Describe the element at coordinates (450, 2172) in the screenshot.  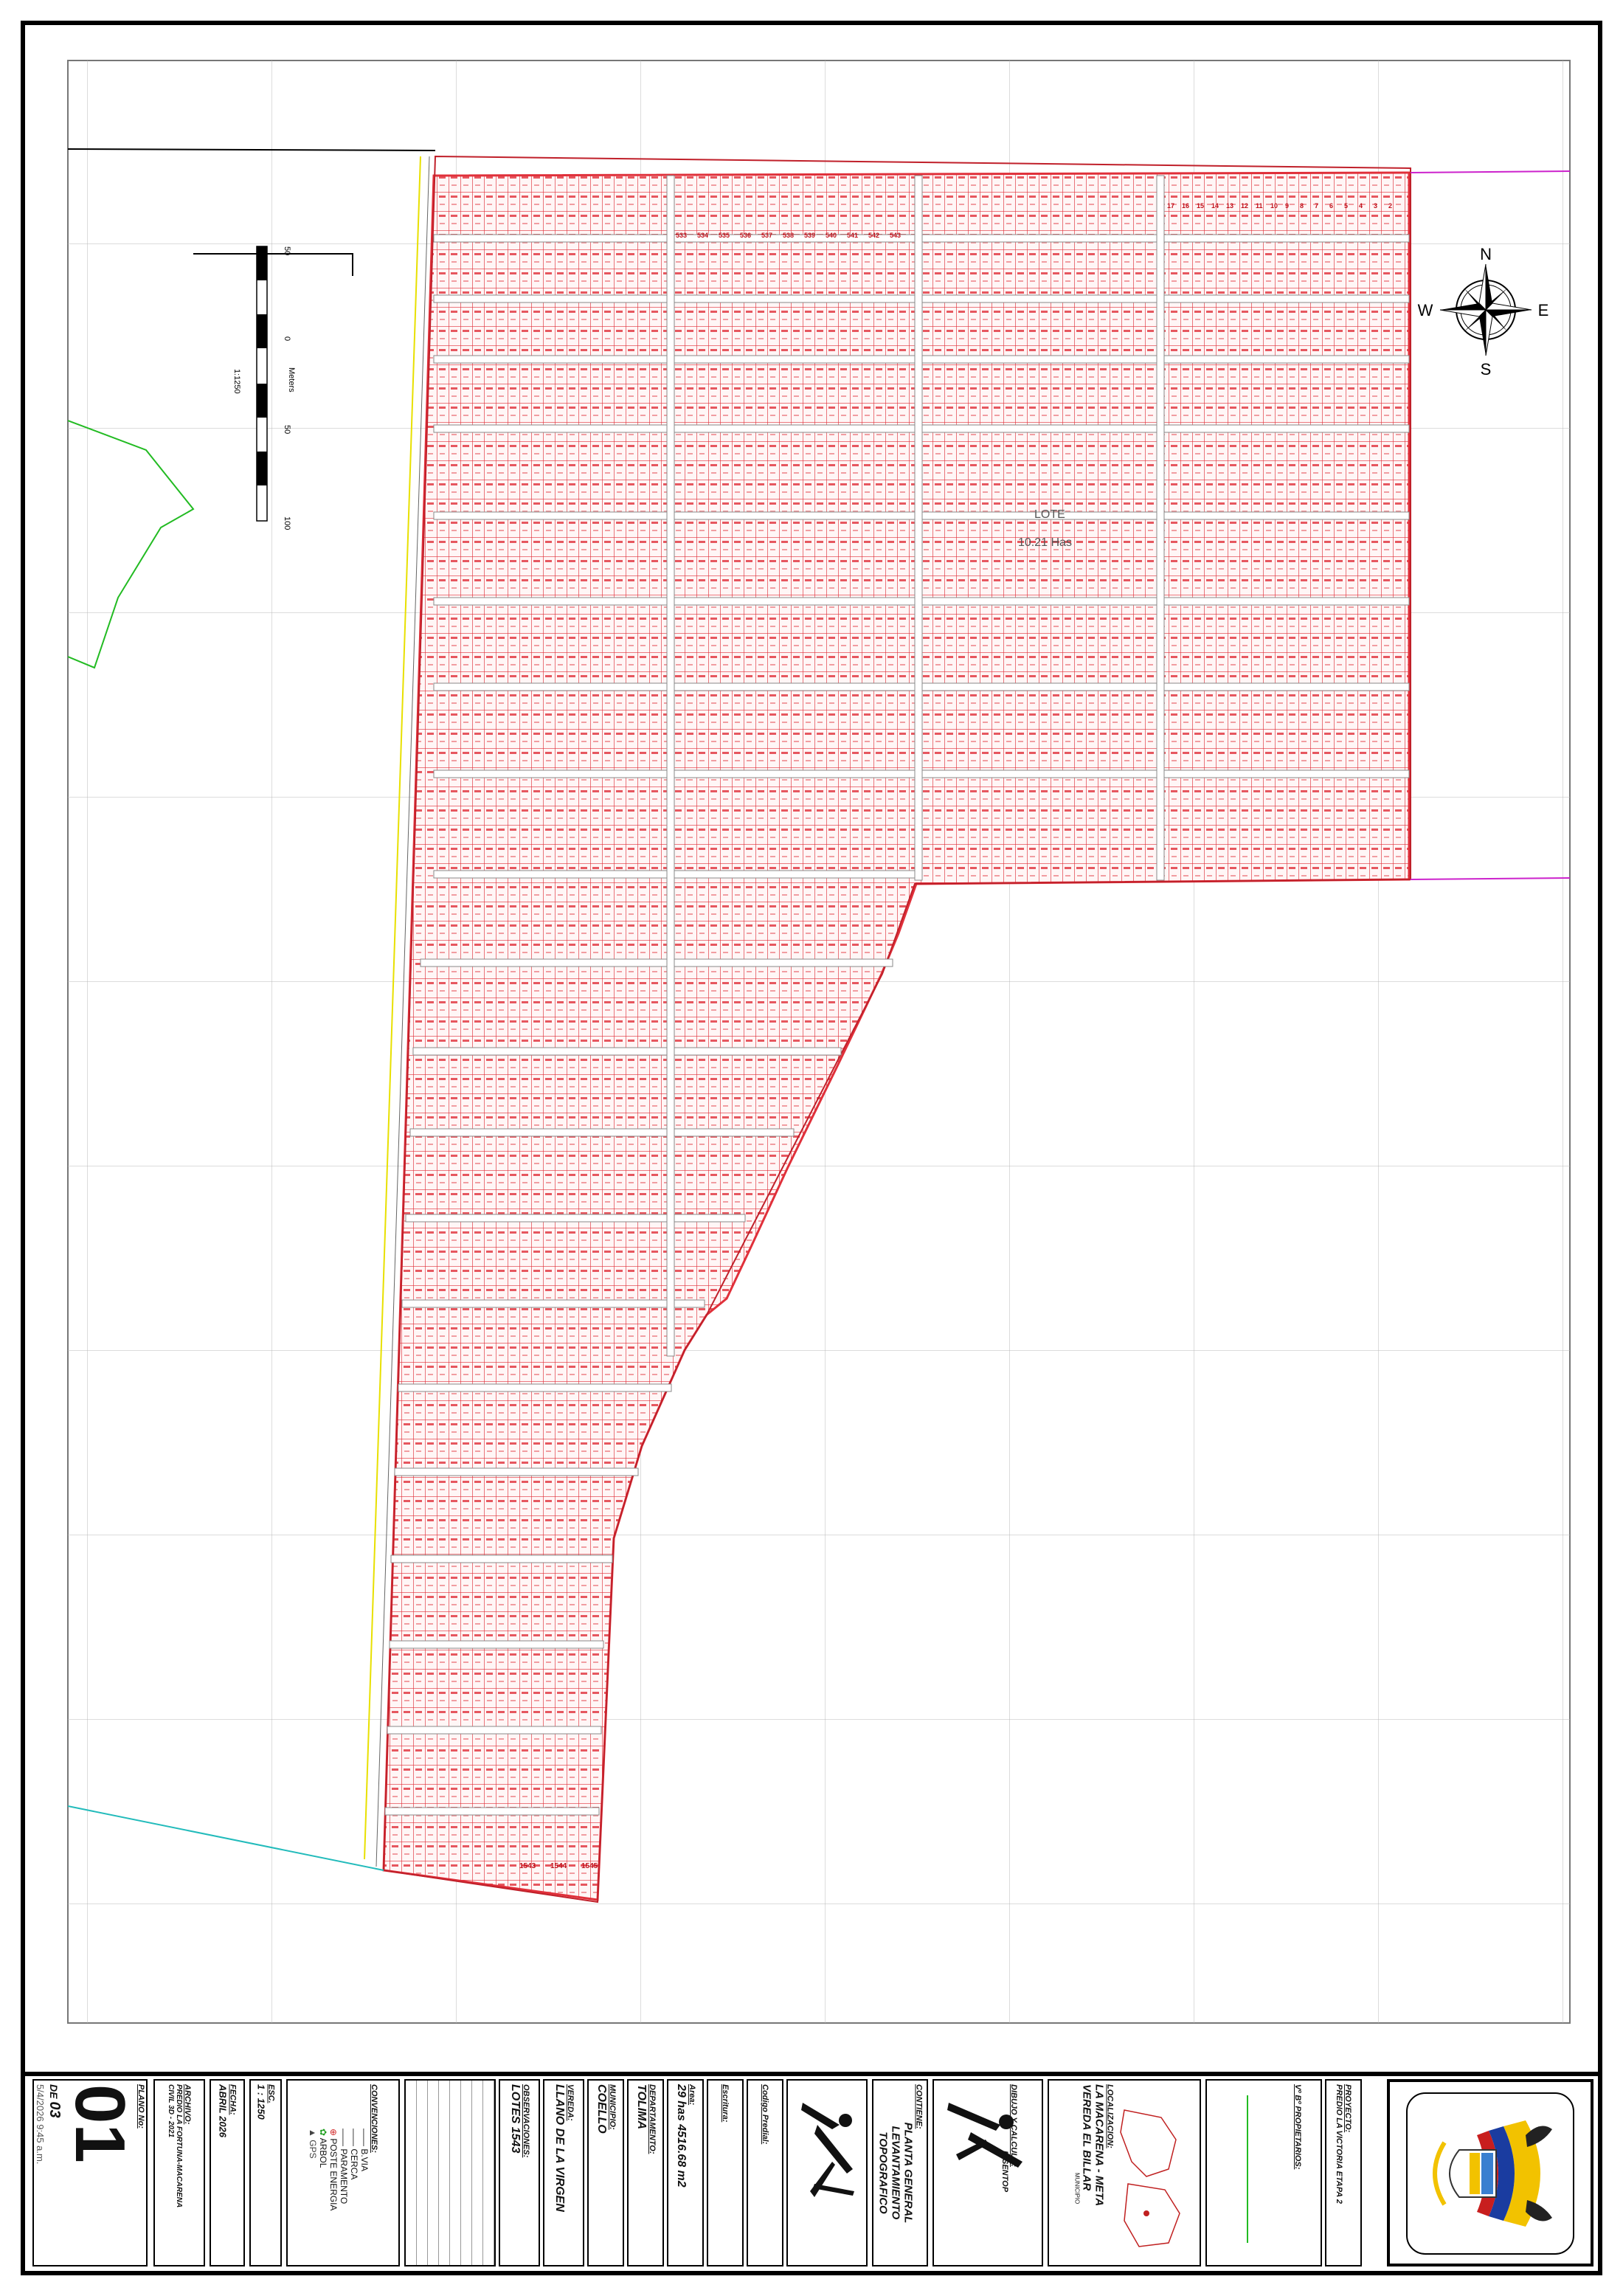
I see `notes-cell` at that location.